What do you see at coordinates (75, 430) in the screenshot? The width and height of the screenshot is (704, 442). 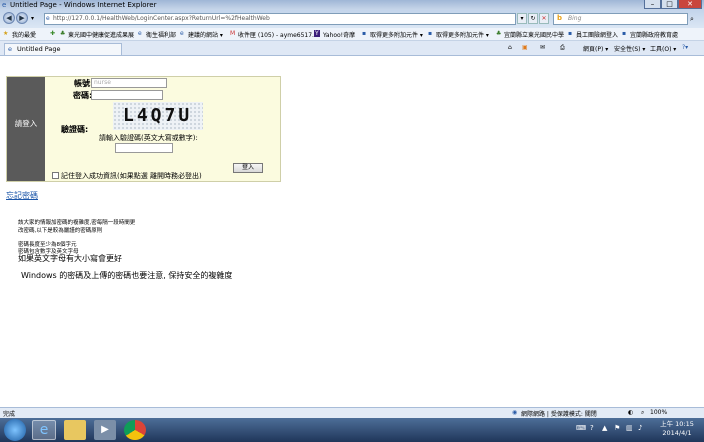 I see `explorer-taskbar-icon` at bounding box center [75, 430].